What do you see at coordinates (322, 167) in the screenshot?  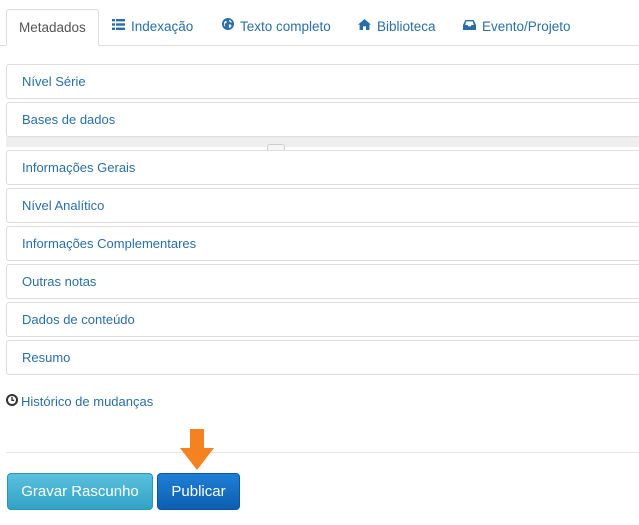 I see `panel-informacoes-gerais: Informações Gerais` at bounding box center [322, 167].